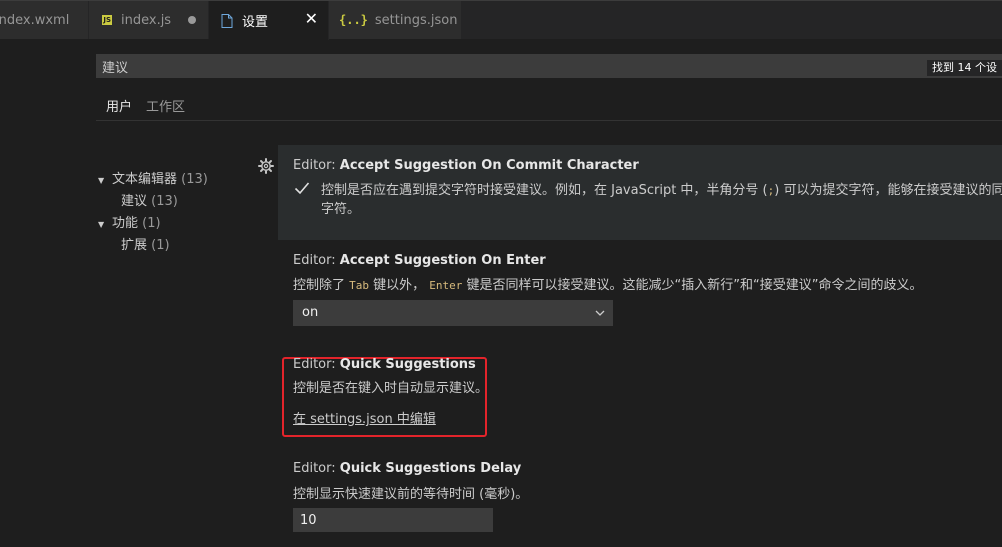 The image size is (1002, 547). What do you see at coordinates (442, 260) in the screenshot?
I see `setting-name: Accept Suggestion On Enter` at bounding box center [442, 260].